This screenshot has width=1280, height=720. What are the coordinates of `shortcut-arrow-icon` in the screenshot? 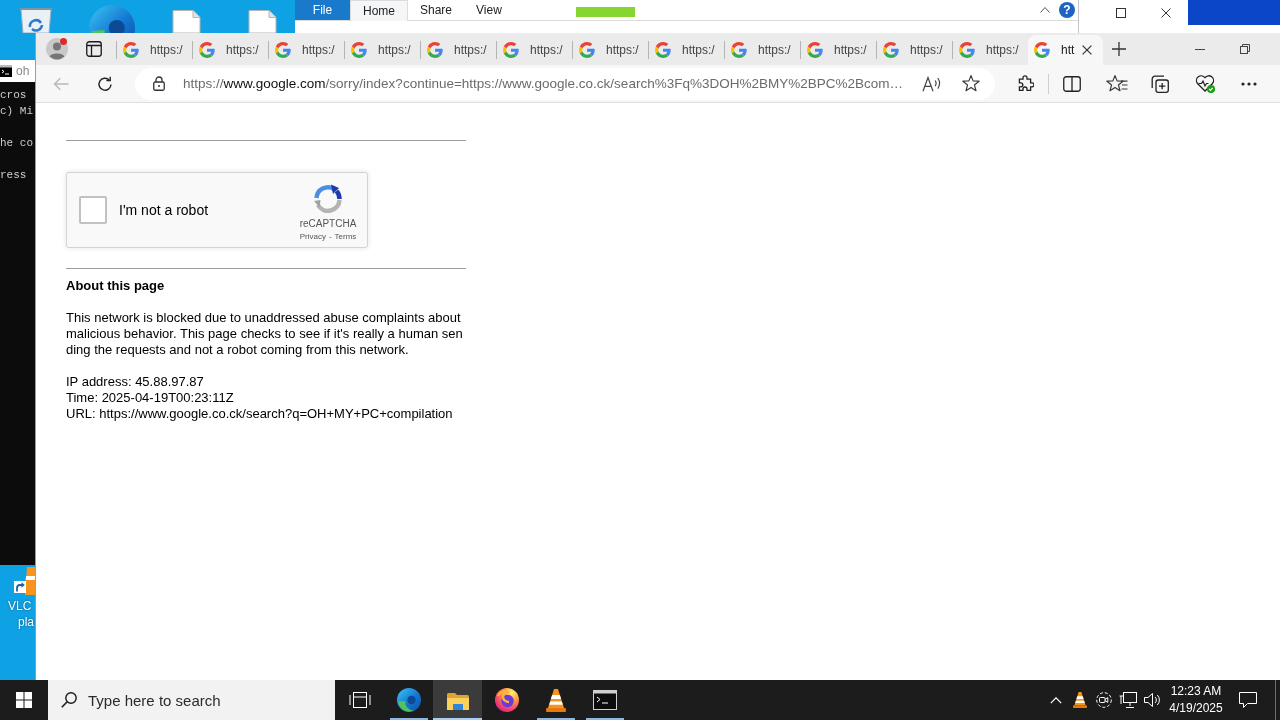 It's located at (20, 587).